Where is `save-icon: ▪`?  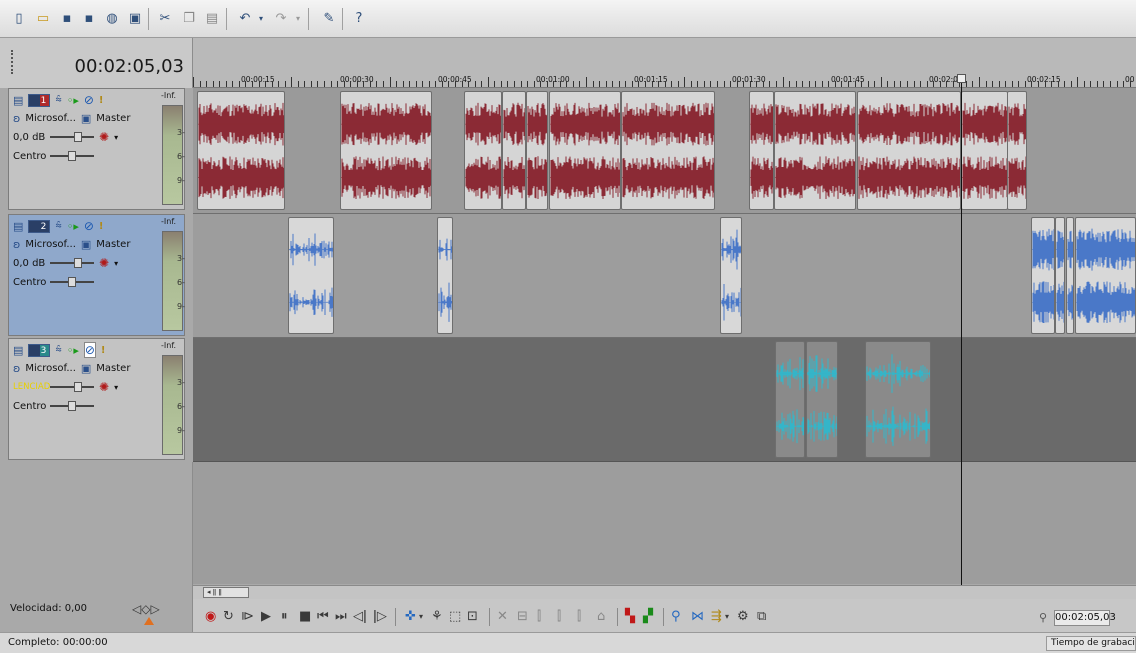 save-icon: ▪ is located at coordinates (67, 18).